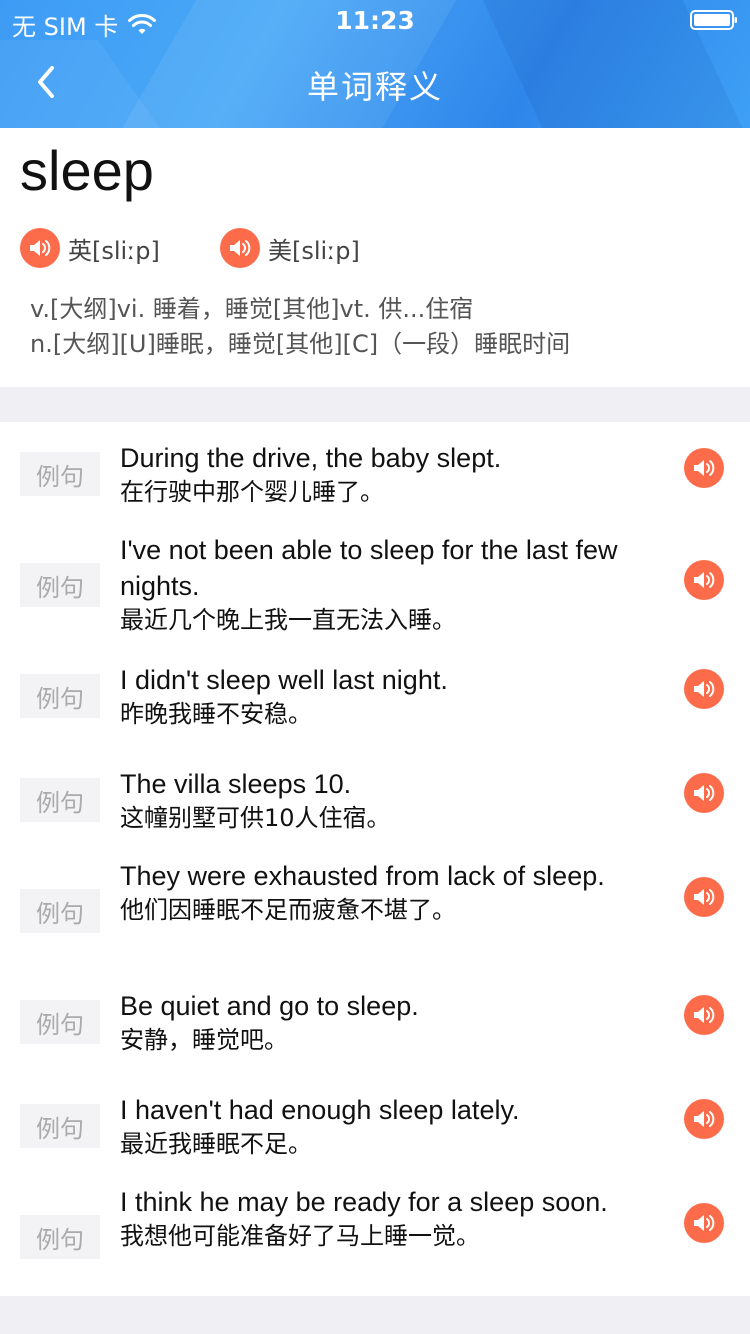  What do you see at coordinates (216, 1144) in the screenshot?
I see `example-chinese: 最近我睡眠不足。` at bounding box center [216, 1144].